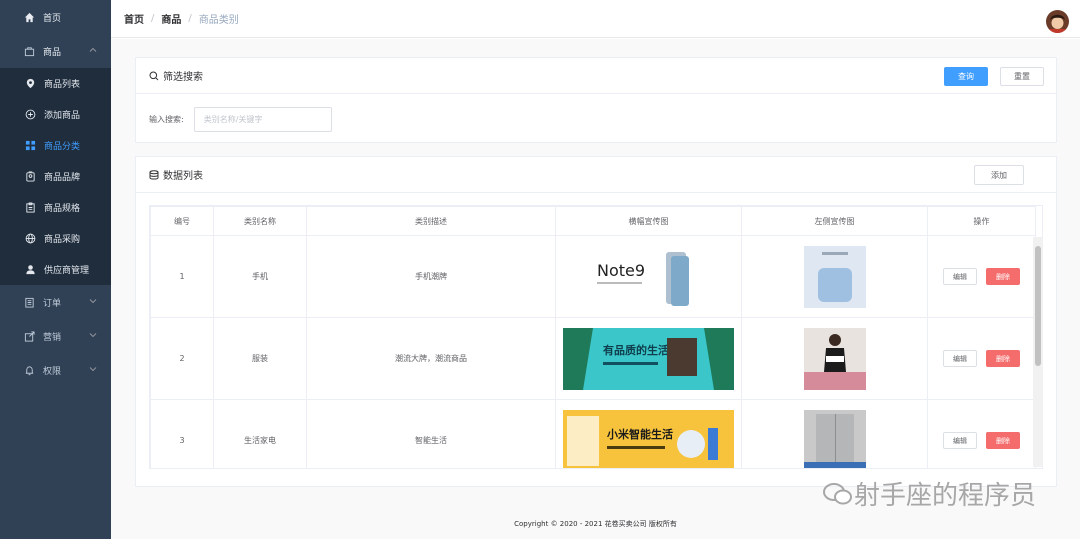 The width and height of the screenshot is (1080, 539). I want to click on breadcrumb-home: 首页, so click(134, 18).